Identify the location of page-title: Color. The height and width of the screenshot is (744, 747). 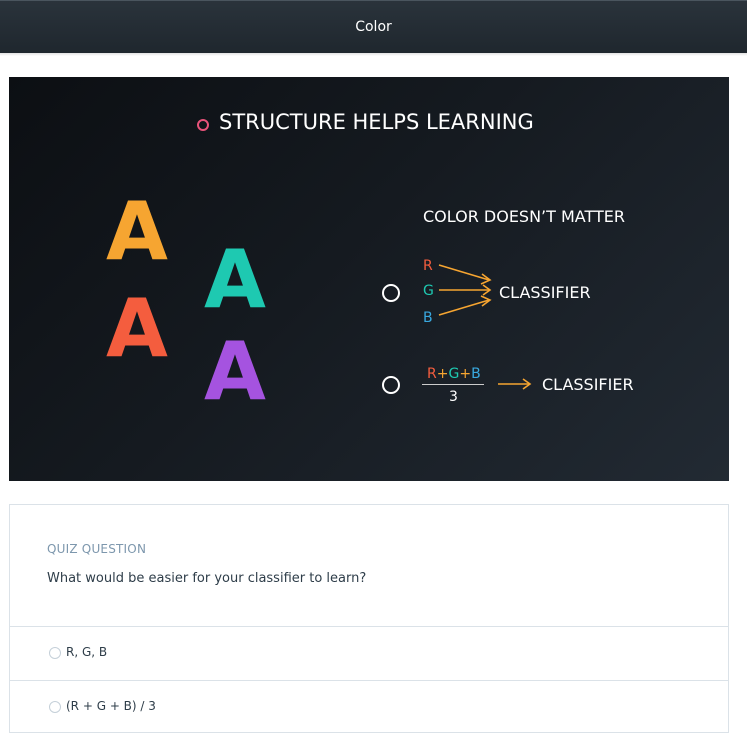
(373, 27).